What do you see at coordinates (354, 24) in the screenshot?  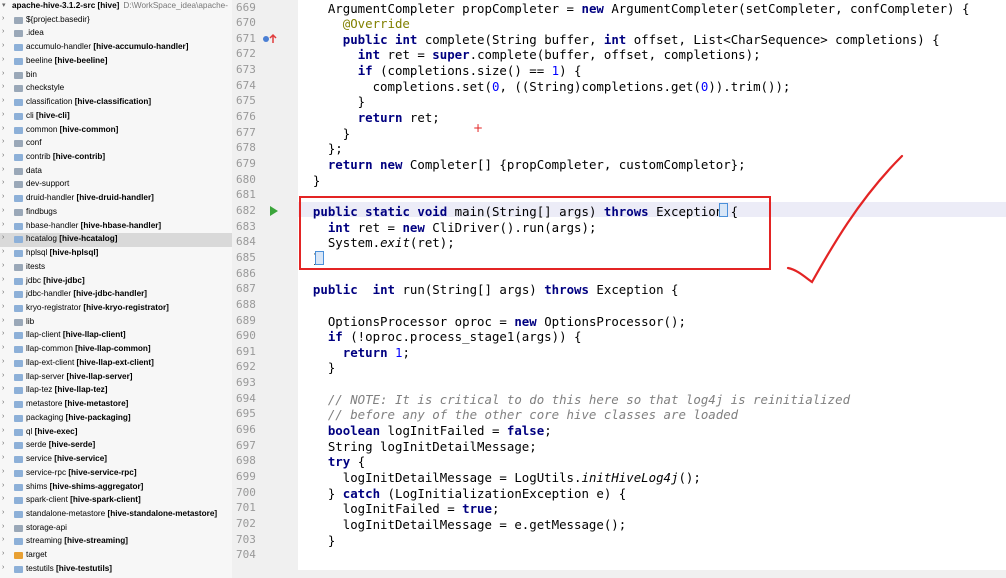 I see `code-line: @Override` at bounding box center [354, 24].